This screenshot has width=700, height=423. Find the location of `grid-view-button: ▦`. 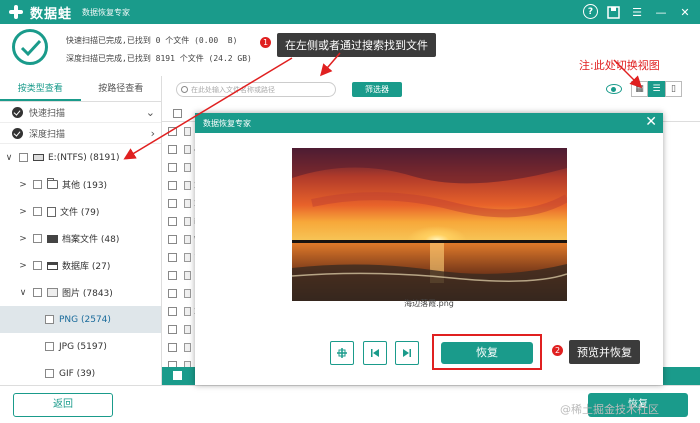

grid-view-button: ▦ is located at coordinates (639, 89).